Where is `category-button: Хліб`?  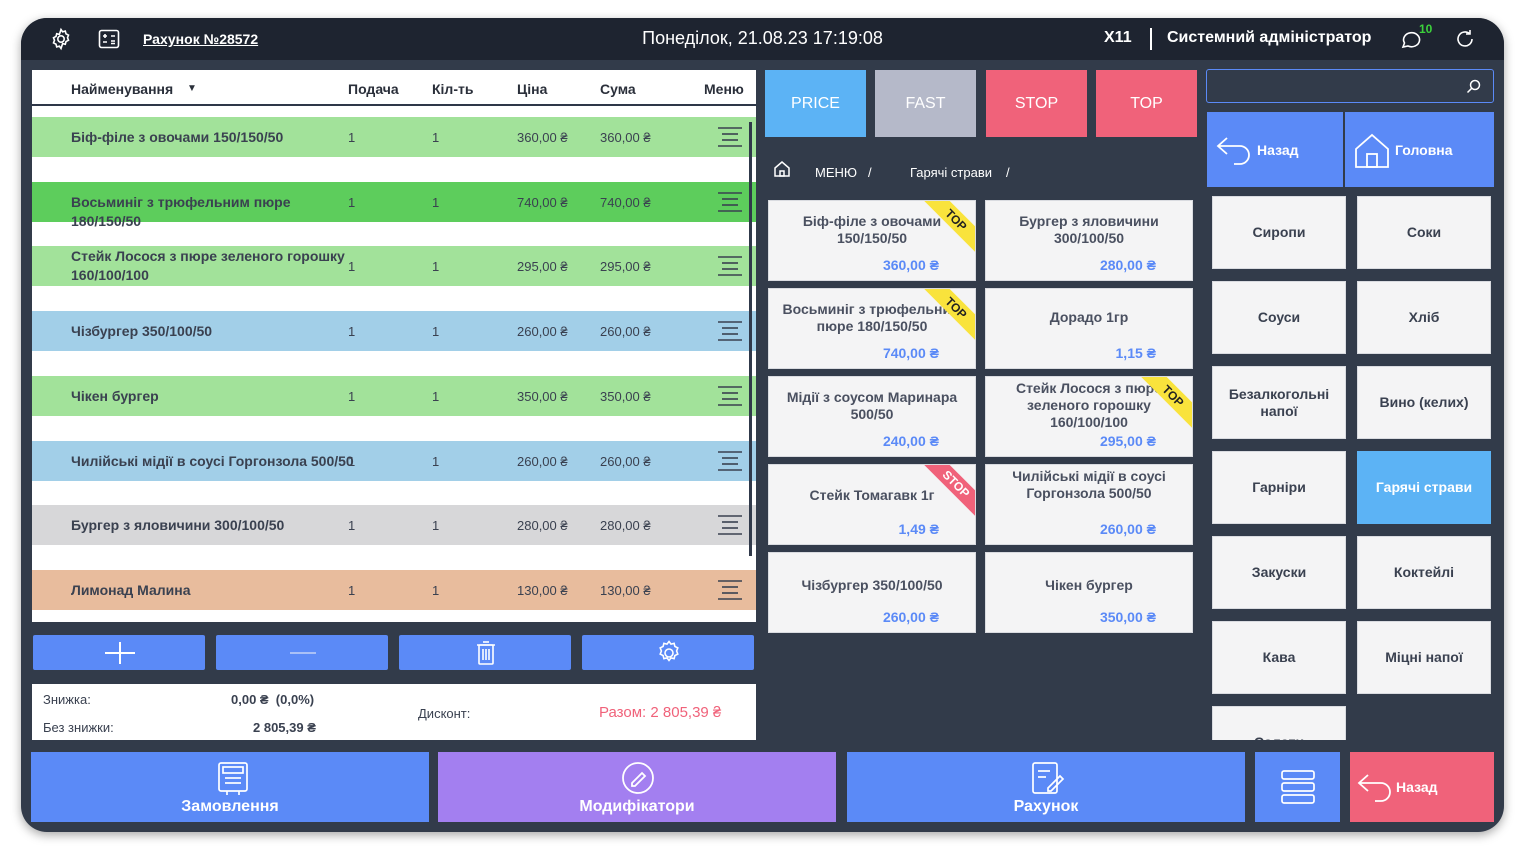 category-button: Хліб is located at coordinates (1424, 317).